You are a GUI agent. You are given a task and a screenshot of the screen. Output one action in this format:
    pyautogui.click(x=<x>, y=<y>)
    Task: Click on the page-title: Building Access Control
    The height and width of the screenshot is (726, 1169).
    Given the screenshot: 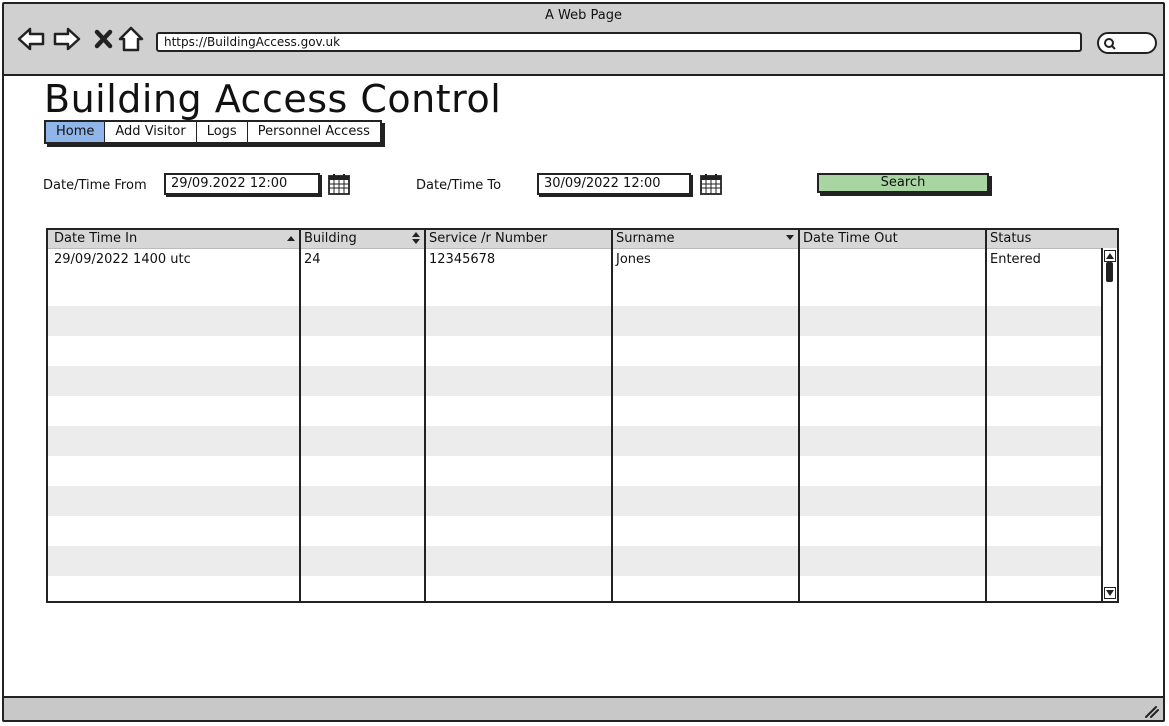 What is the action you would take?
    pyautogui.click(x=273, y=99)
    